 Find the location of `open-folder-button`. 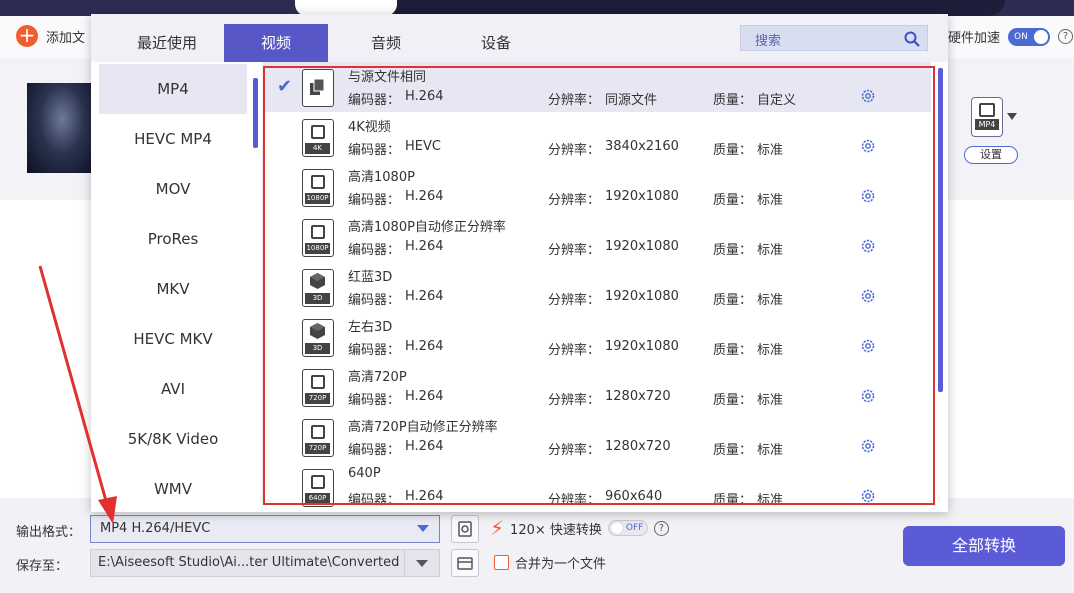

open-folder-button is located at coordinates (465, 563).